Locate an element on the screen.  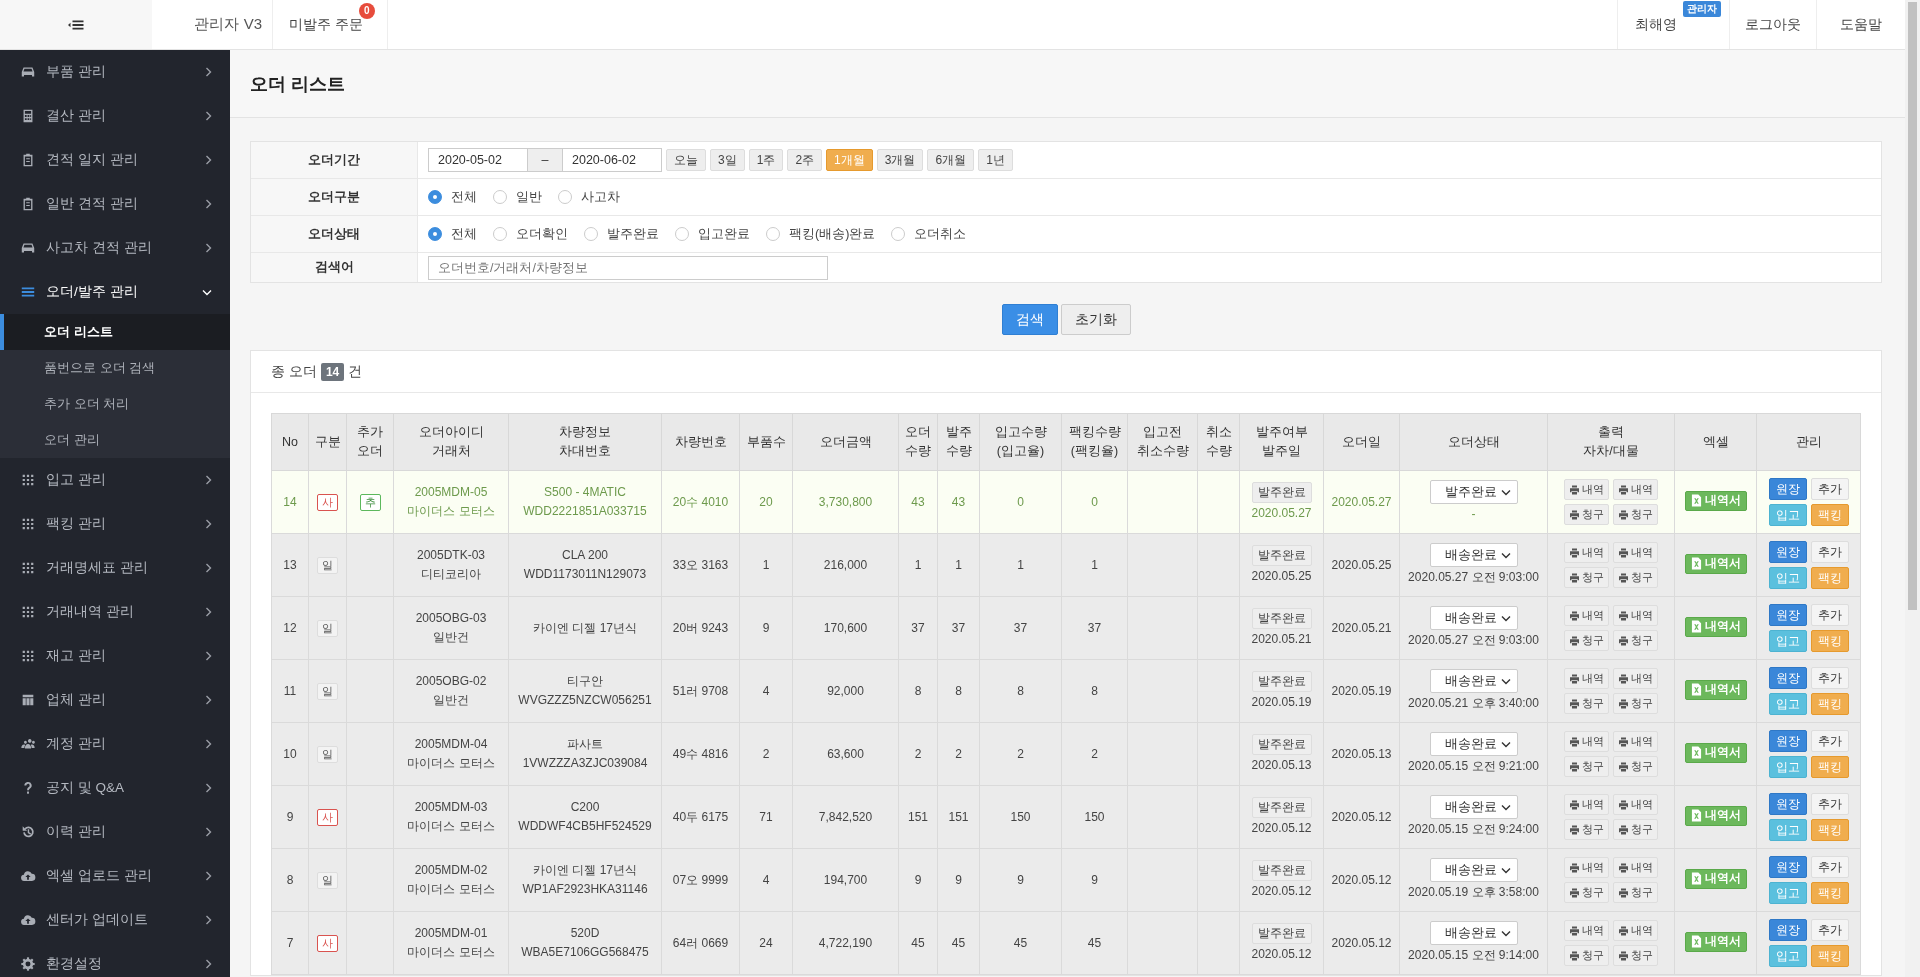
nav-tab: 미발주 주문 0 is located at coordinates (330, 24).